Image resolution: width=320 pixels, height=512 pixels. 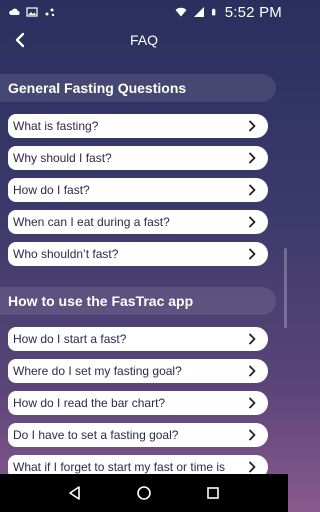 I want to click on nav-back-button, so click(x=75, y=493).